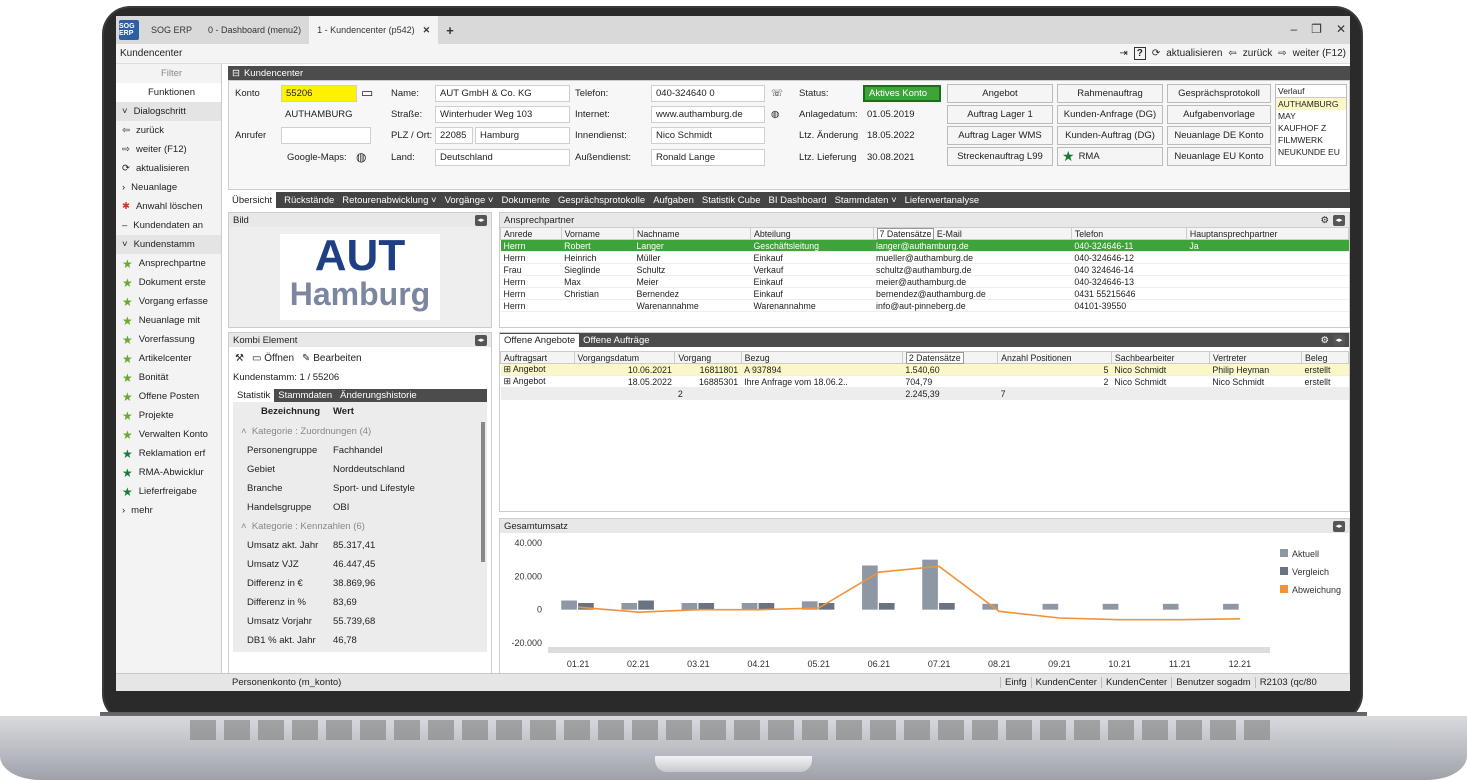 The height and width of the screenshot is (780, 1467). I want to click on close-tab-icon: ✕, so click(427, 30).